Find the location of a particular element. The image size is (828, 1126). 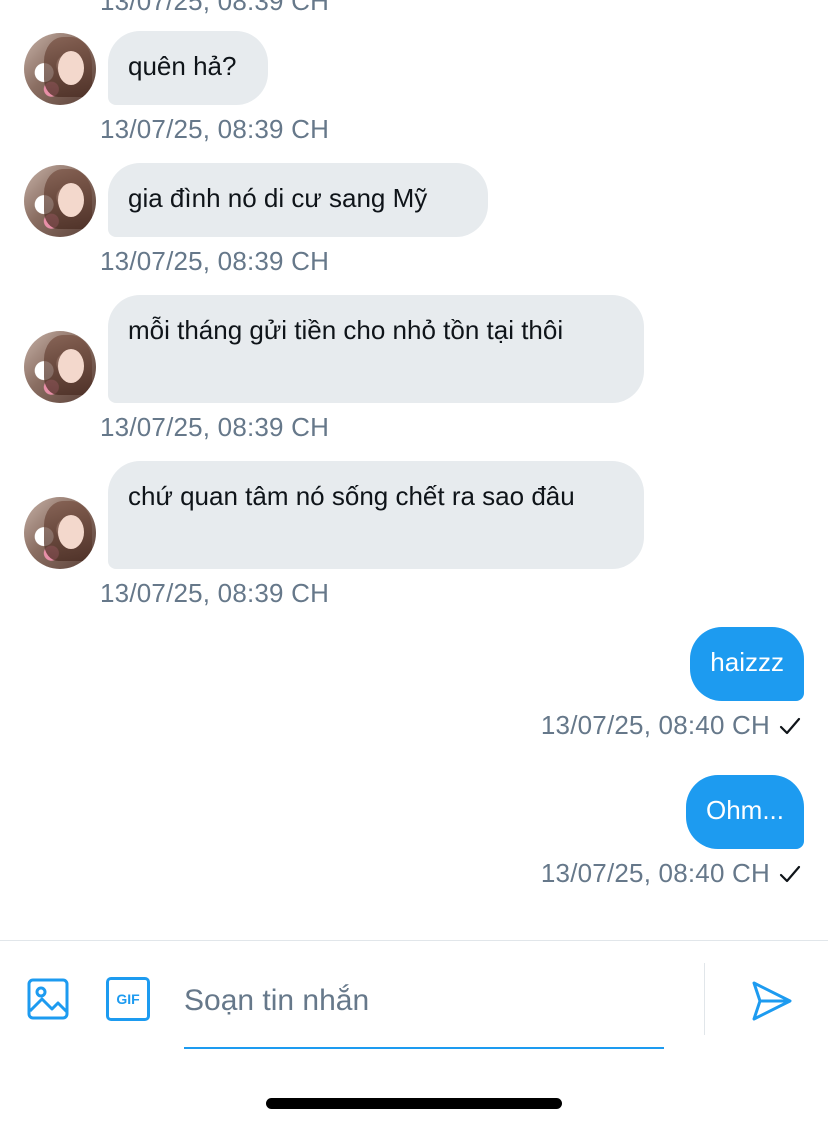

message-input-wrapper is located at coordinates (424, 1010).